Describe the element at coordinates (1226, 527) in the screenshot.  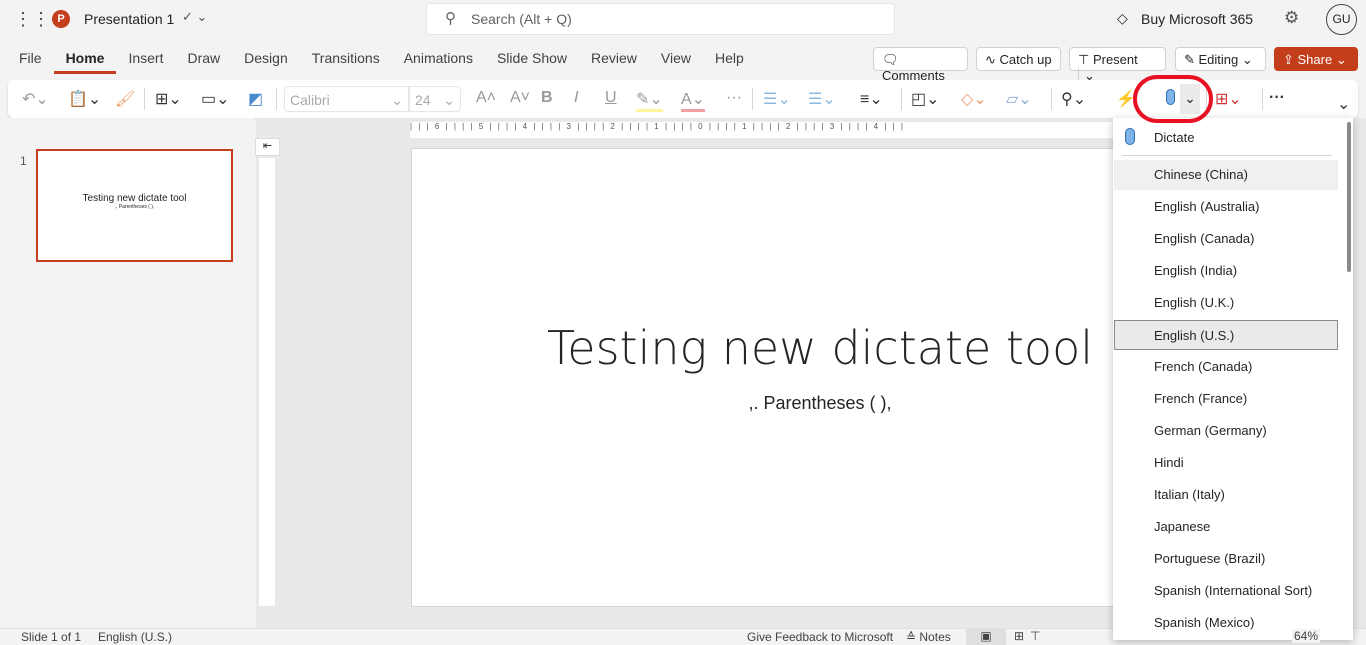
I see `language-option: Japanese` at that location.